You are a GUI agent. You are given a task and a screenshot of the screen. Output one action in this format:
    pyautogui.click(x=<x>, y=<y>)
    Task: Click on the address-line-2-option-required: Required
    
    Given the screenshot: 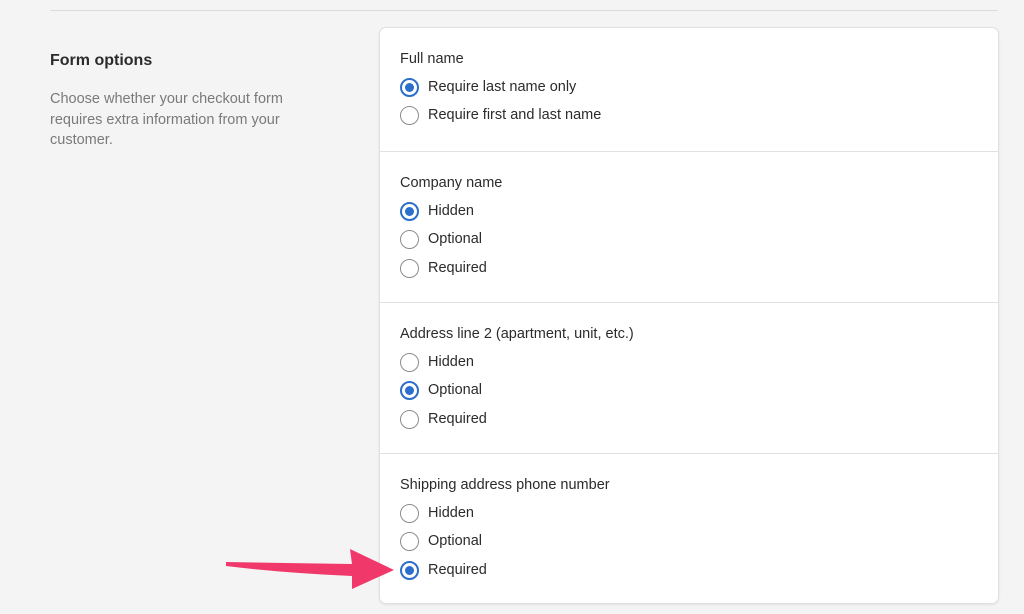 What is the action you would take?
    pyautogui.click(x=443, y=419)
    